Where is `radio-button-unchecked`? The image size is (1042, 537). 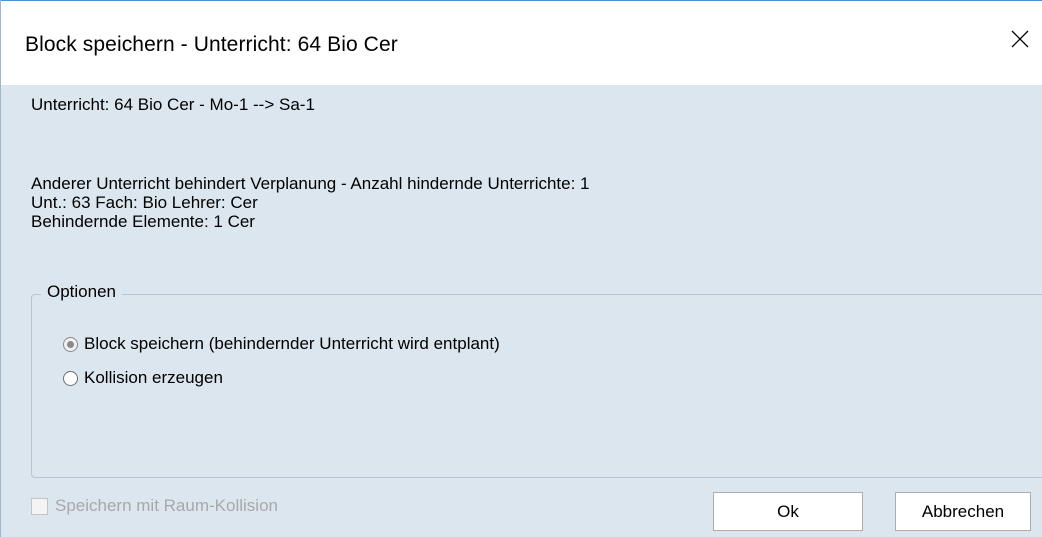 radio-button-unchecked is located at coordinates (70, 378).